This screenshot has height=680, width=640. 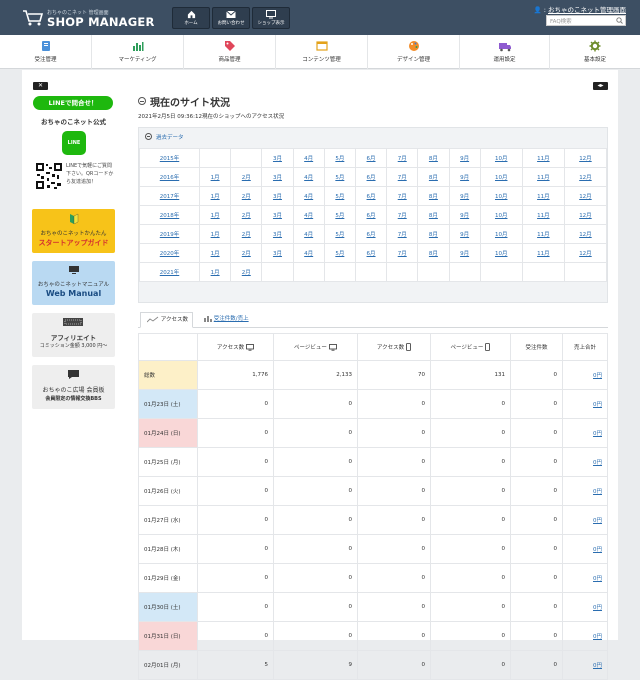 What do you see at coordinates (138, 52) in the screenshot?
I see `nav-marketing: マーケティング` at bounding box center [138, 52].